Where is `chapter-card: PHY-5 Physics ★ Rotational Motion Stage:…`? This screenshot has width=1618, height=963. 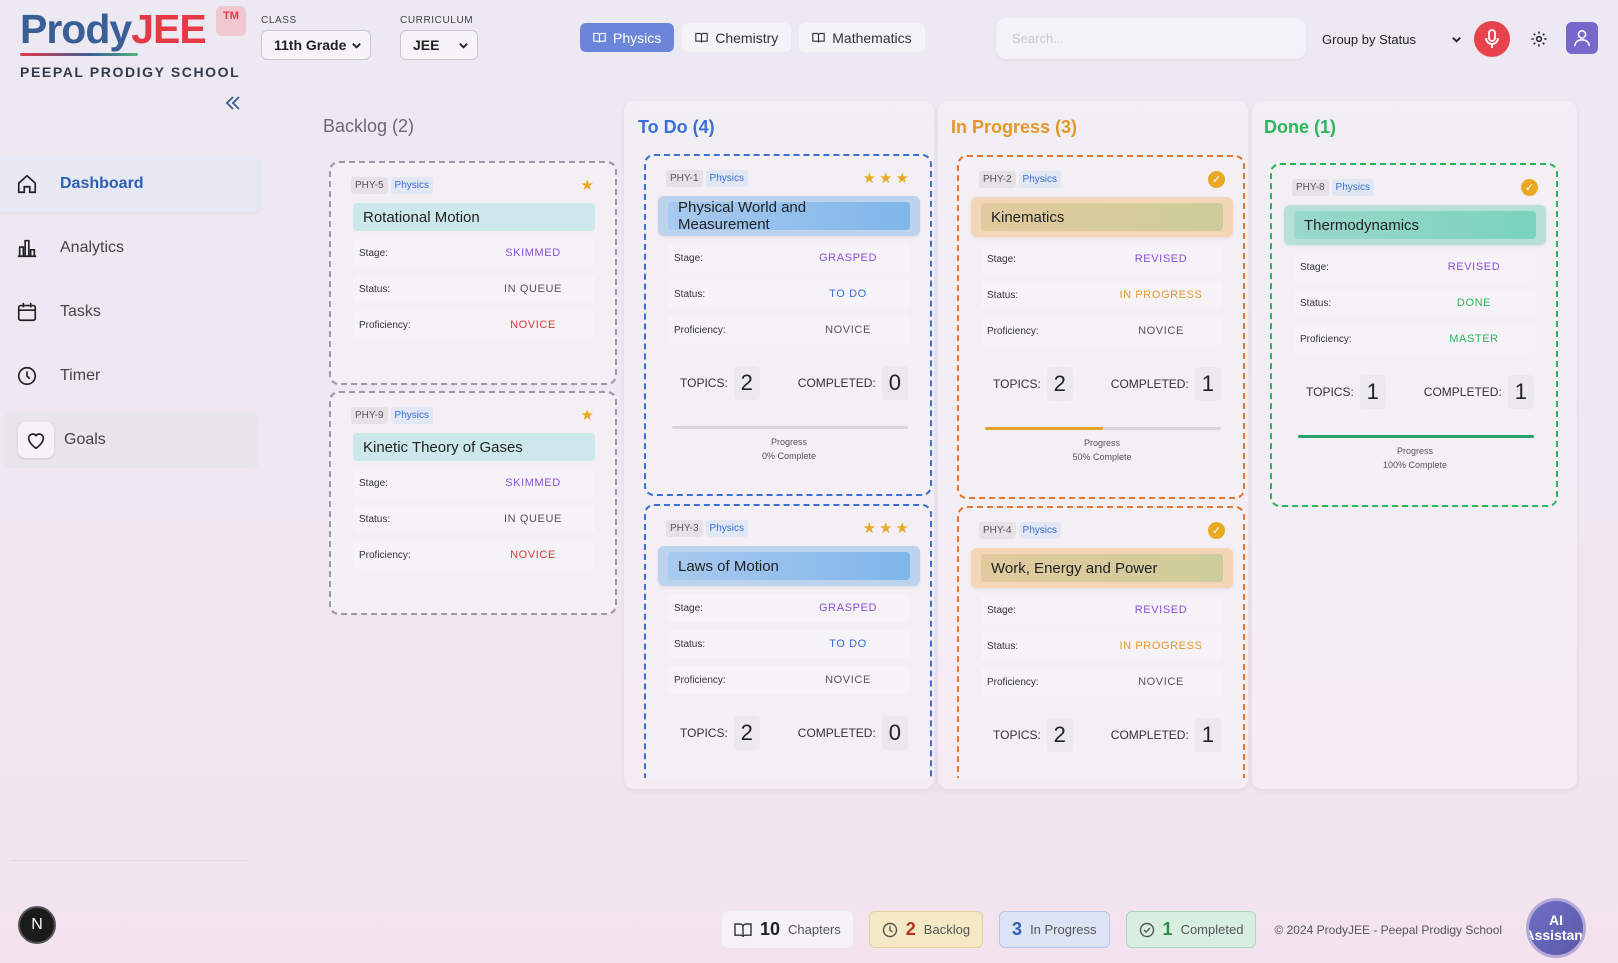 chapter-card: PHY-5 Physics ★ Rotational Motion Stage:… is located at coordinates (473, 273).